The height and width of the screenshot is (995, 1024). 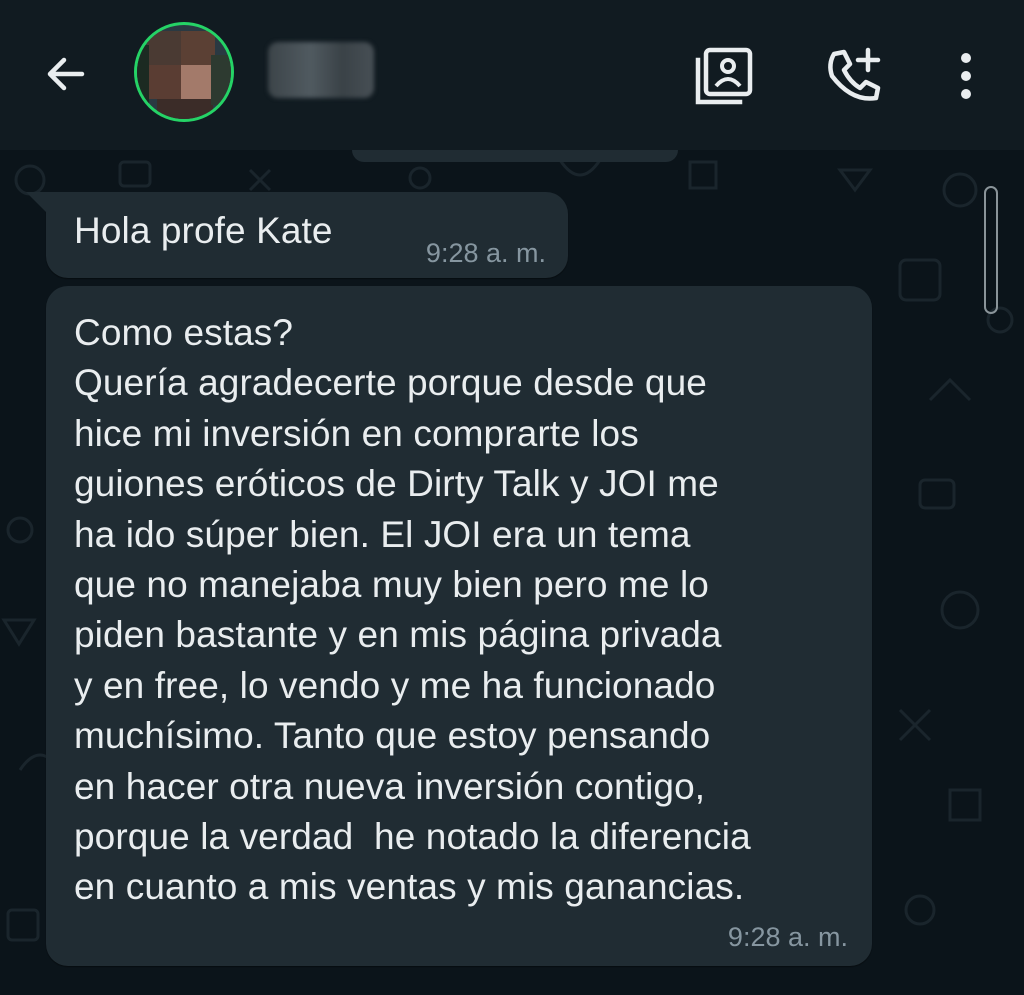 I want to click on back-arrow-icon, so click(x=64, y=74).